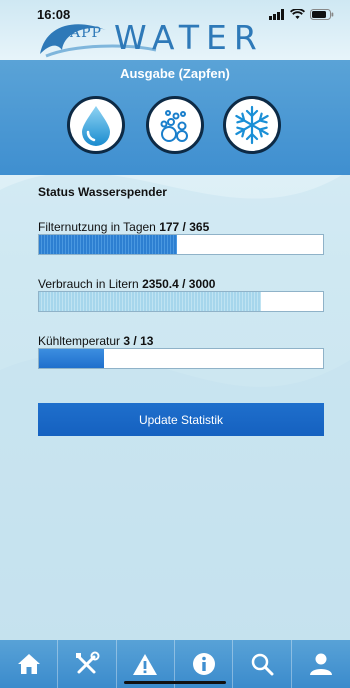 This screenshot has height=688, width=350. I want to click on cooled-water-button, so click(252, 125).